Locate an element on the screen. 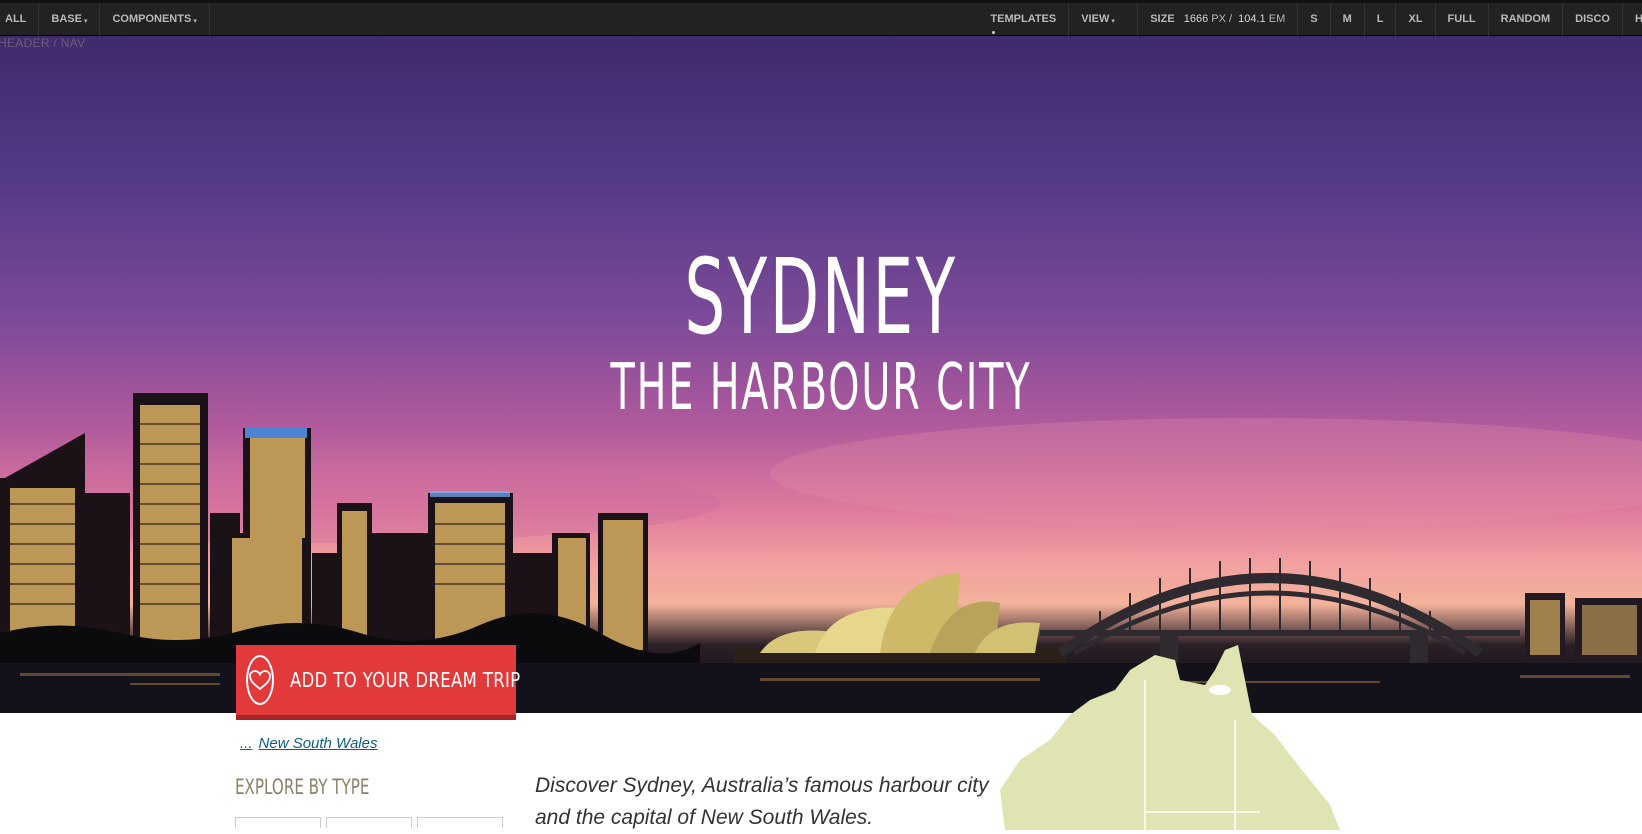  size-random-label: RANDOM is located at coordinates (1525, 19).